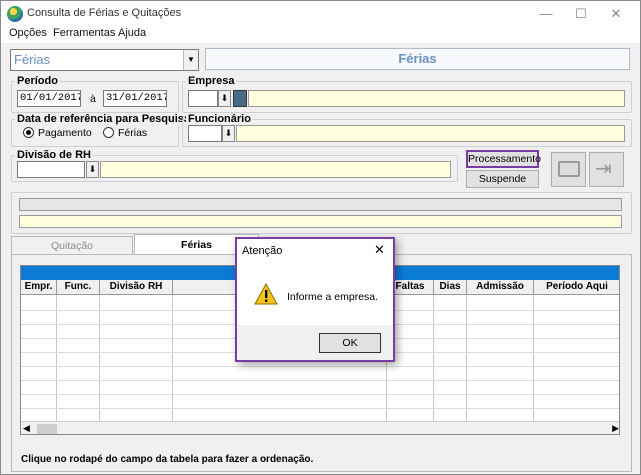  What do you see at coordinates (320, 204) in the screenshot?
I see `progress-bar` at bounding box center [320, 204].